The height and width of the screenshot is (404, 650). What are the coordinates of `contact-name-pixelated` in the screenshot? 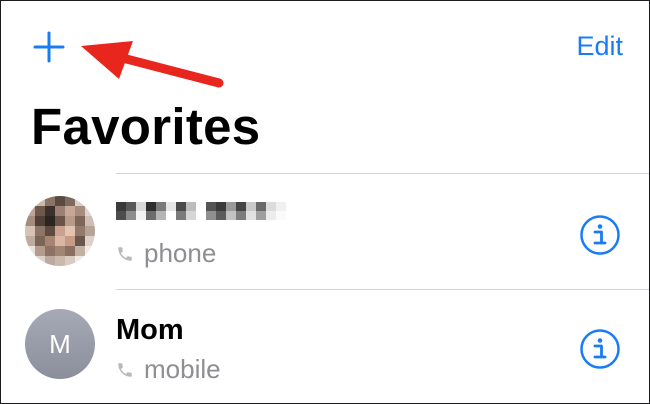 It's located at (201, 211).